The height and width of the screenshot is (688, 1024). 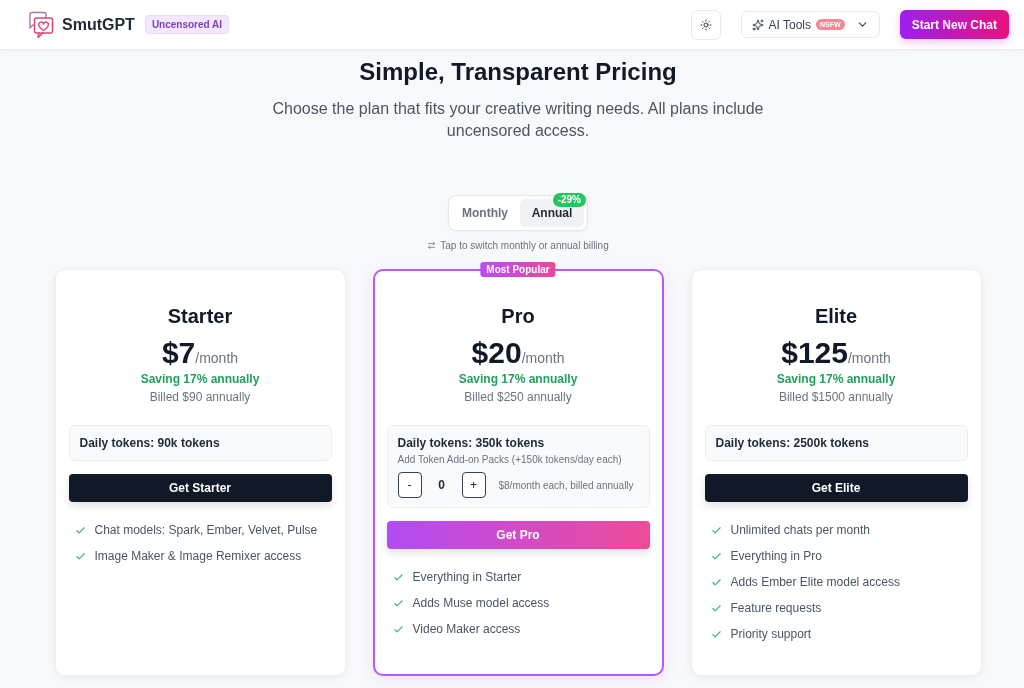 I want to click on brand-name: SmutGPT, so click(x=98, y=24).